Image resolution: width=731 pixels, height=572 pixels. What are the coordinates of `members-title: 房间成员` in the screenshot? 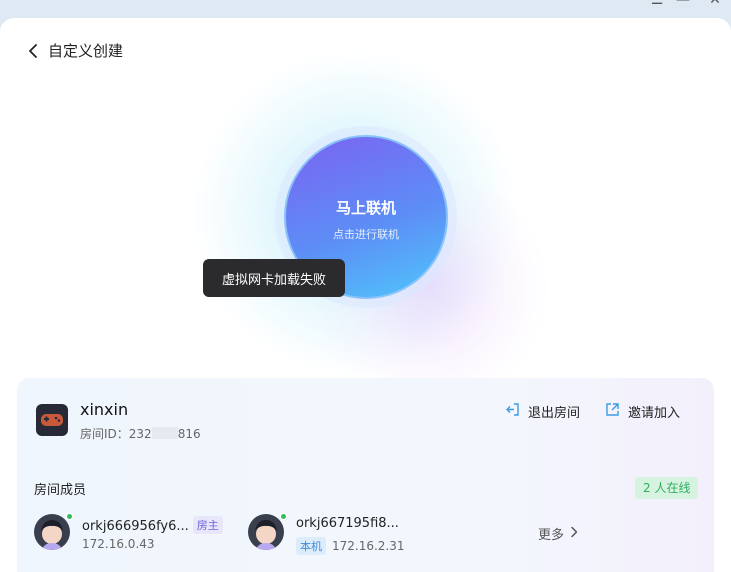 It's located at (60, 490).